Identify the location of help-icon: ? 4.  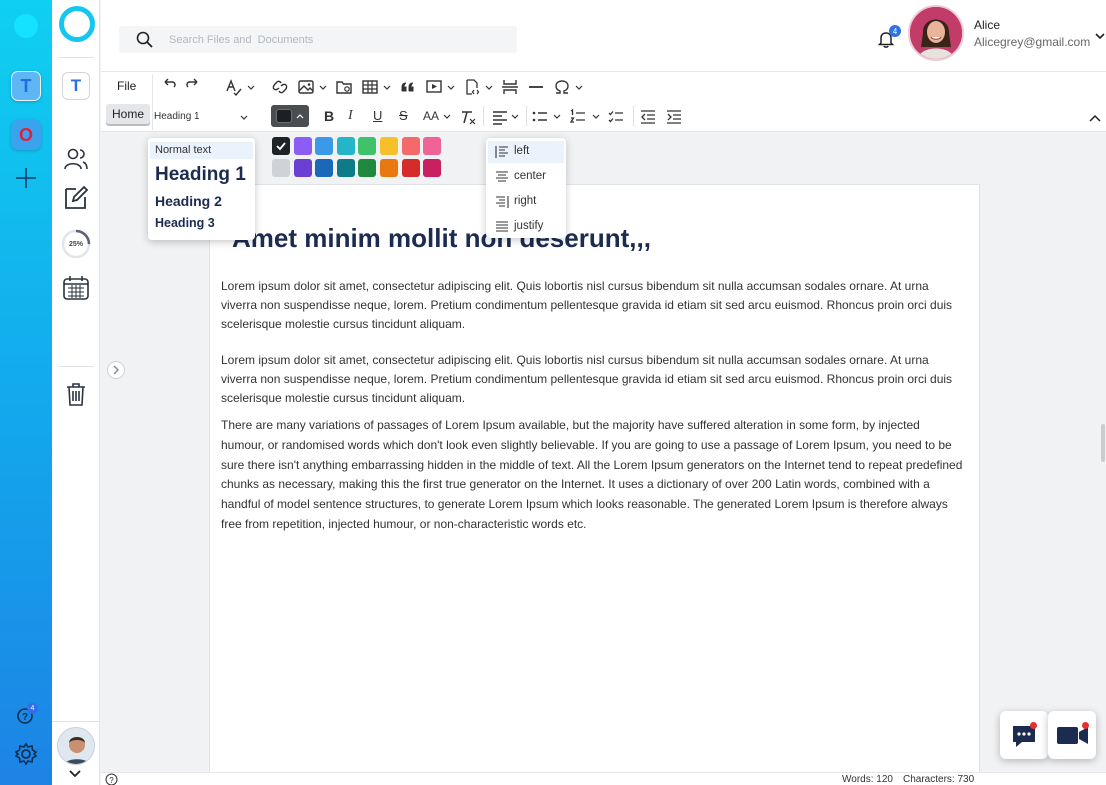
(26, 714).